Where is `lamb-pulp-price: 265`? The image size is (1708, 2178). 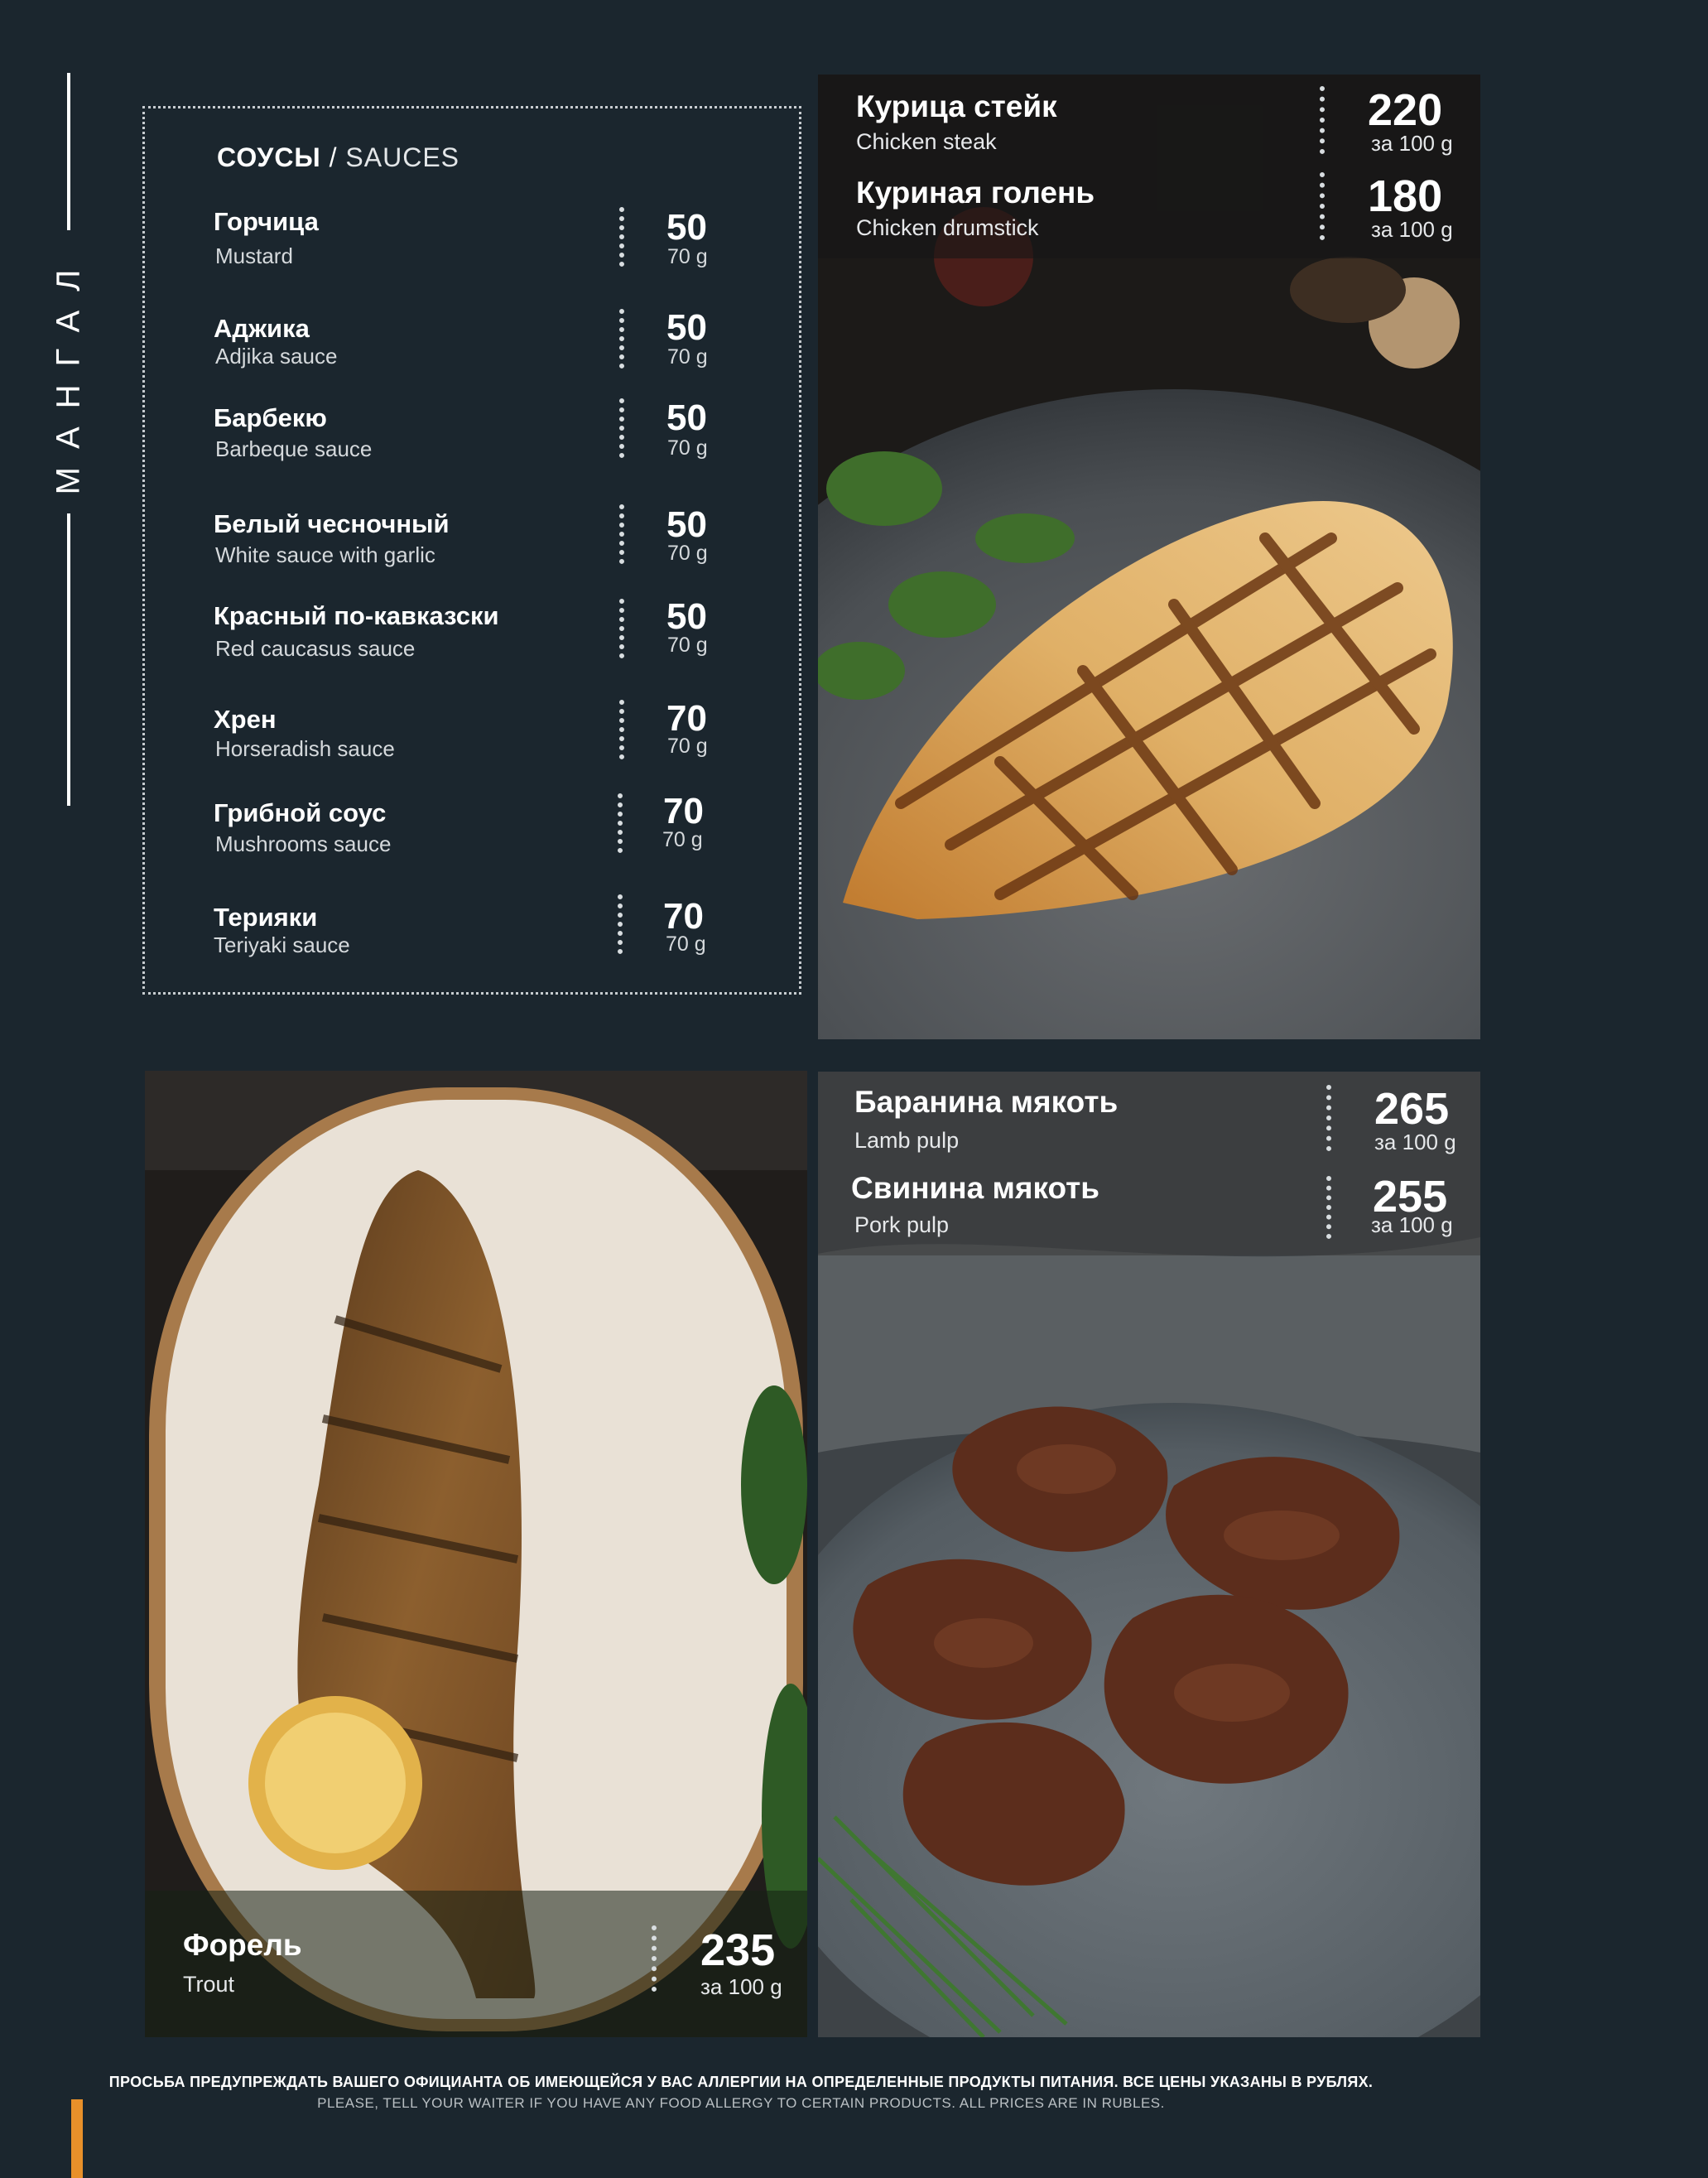 lamb-pulp-price: 265 is located at coordinates (1412, 1109).